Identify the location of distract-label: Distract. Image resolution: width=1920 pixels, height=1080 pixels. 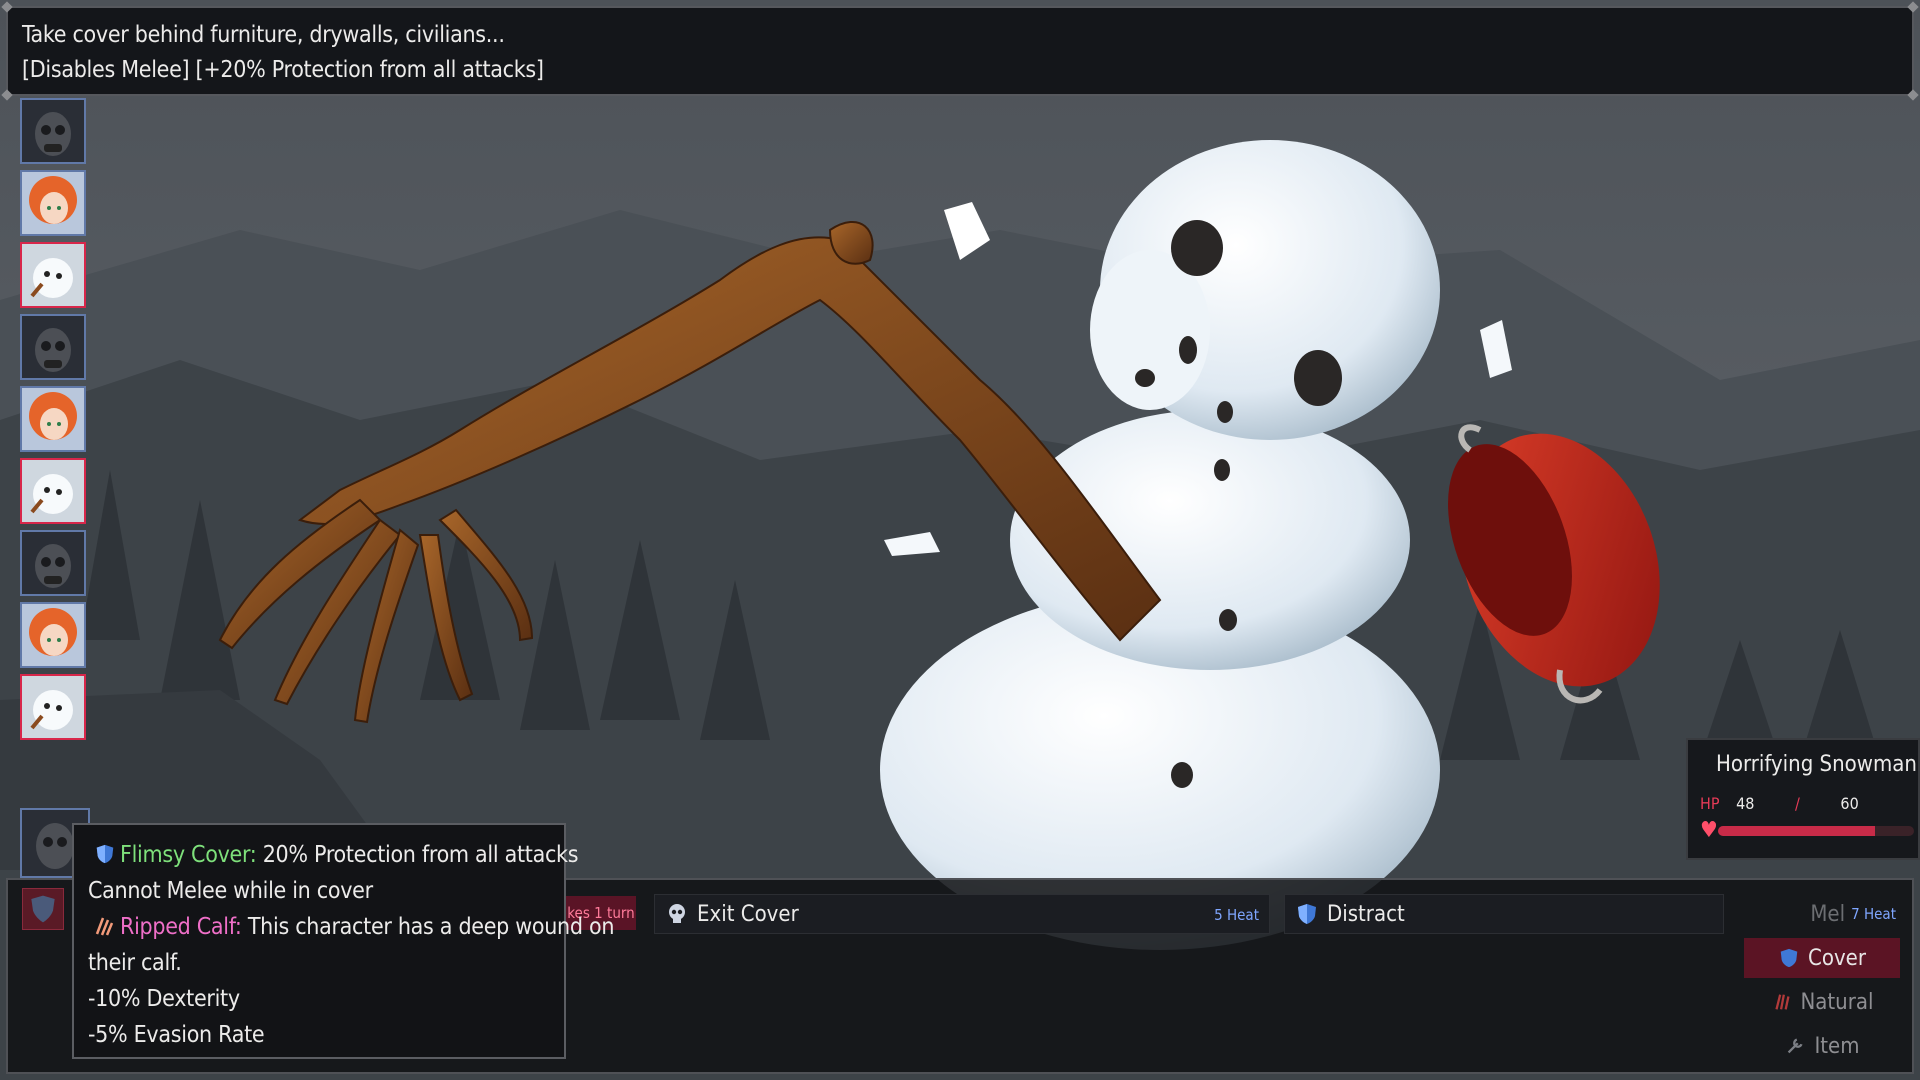
(1366, 914).